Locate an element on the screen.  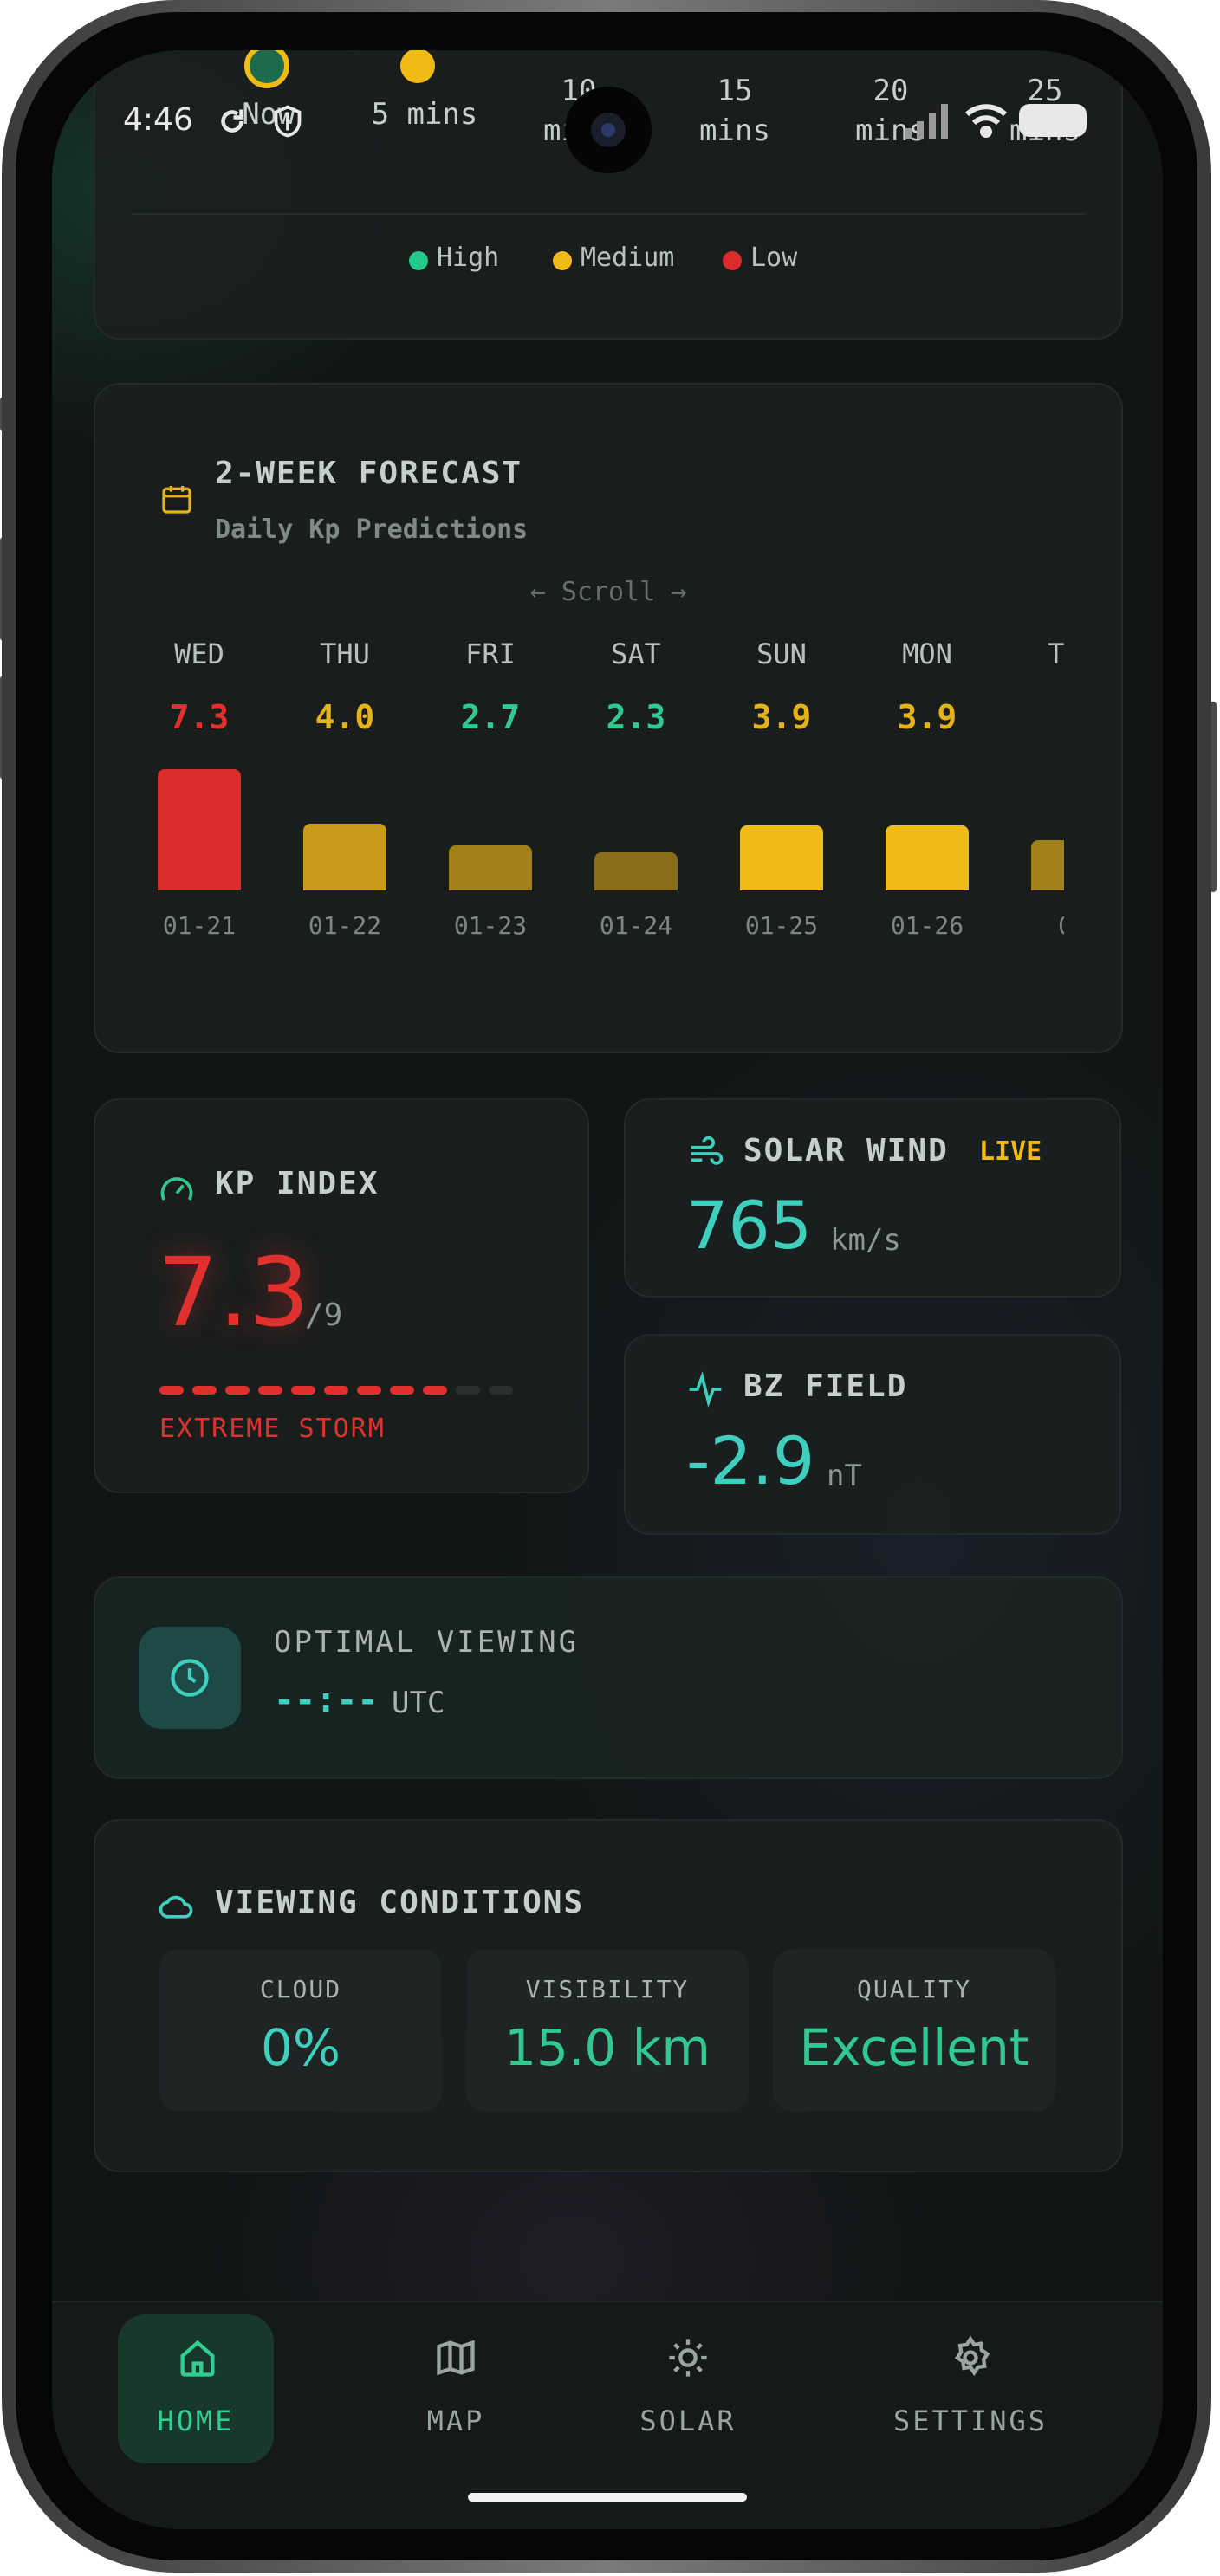
forecast-day-kp: 3 is located at coordinates (1042, 717).